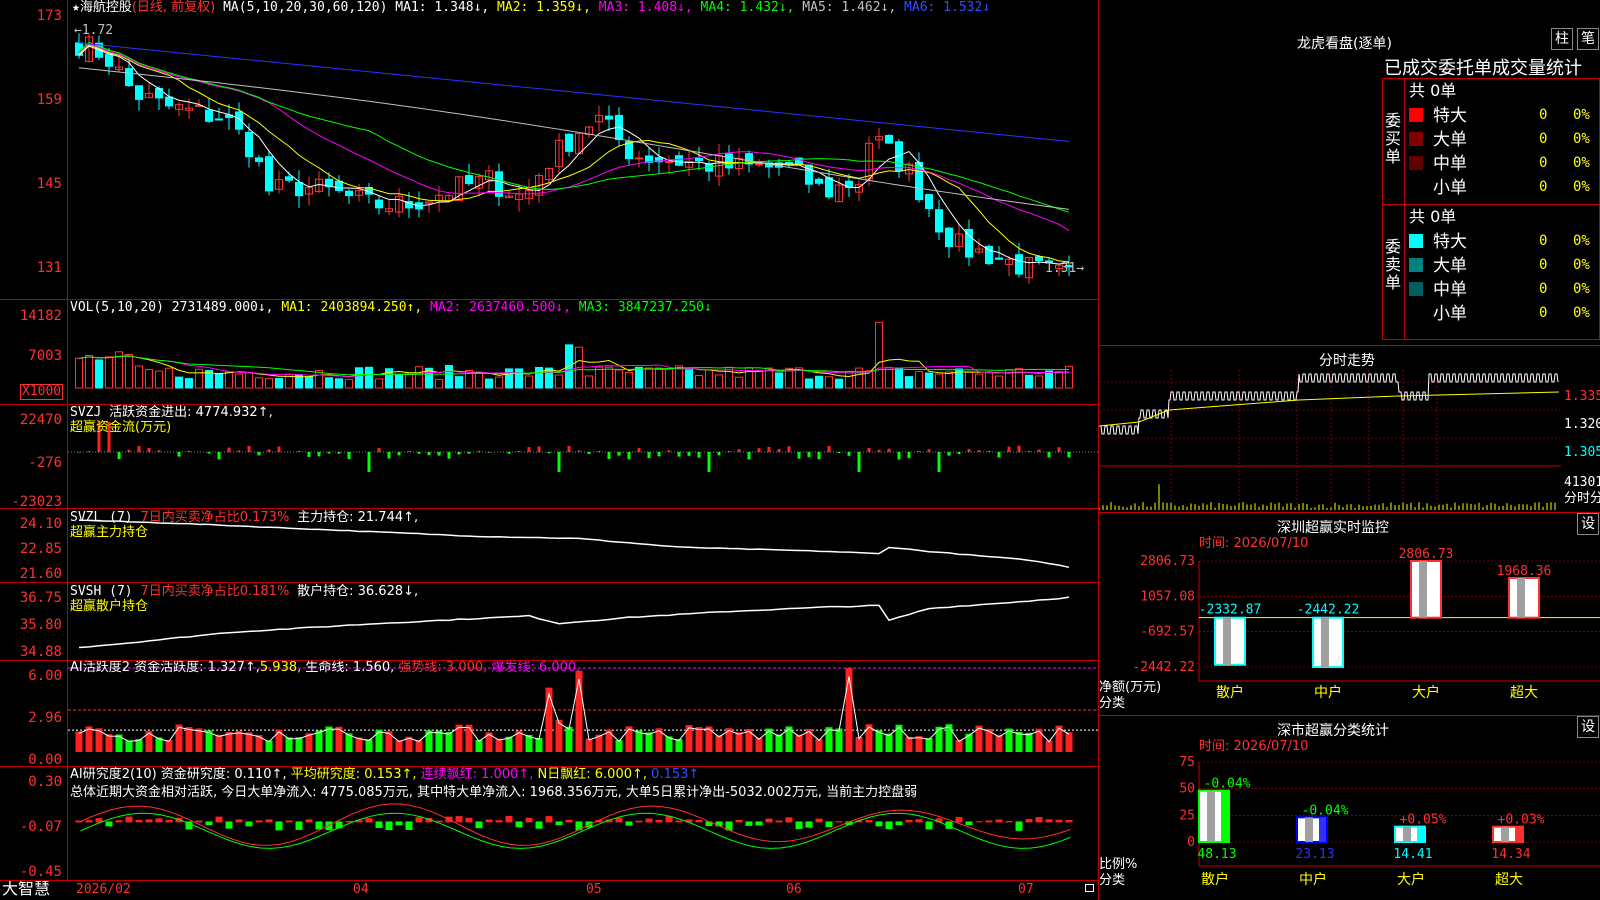  Describe the element at coordinates (109, 532) in the screenshot. I see `svzl-subtitle: 超赢主力持仓` at that location.